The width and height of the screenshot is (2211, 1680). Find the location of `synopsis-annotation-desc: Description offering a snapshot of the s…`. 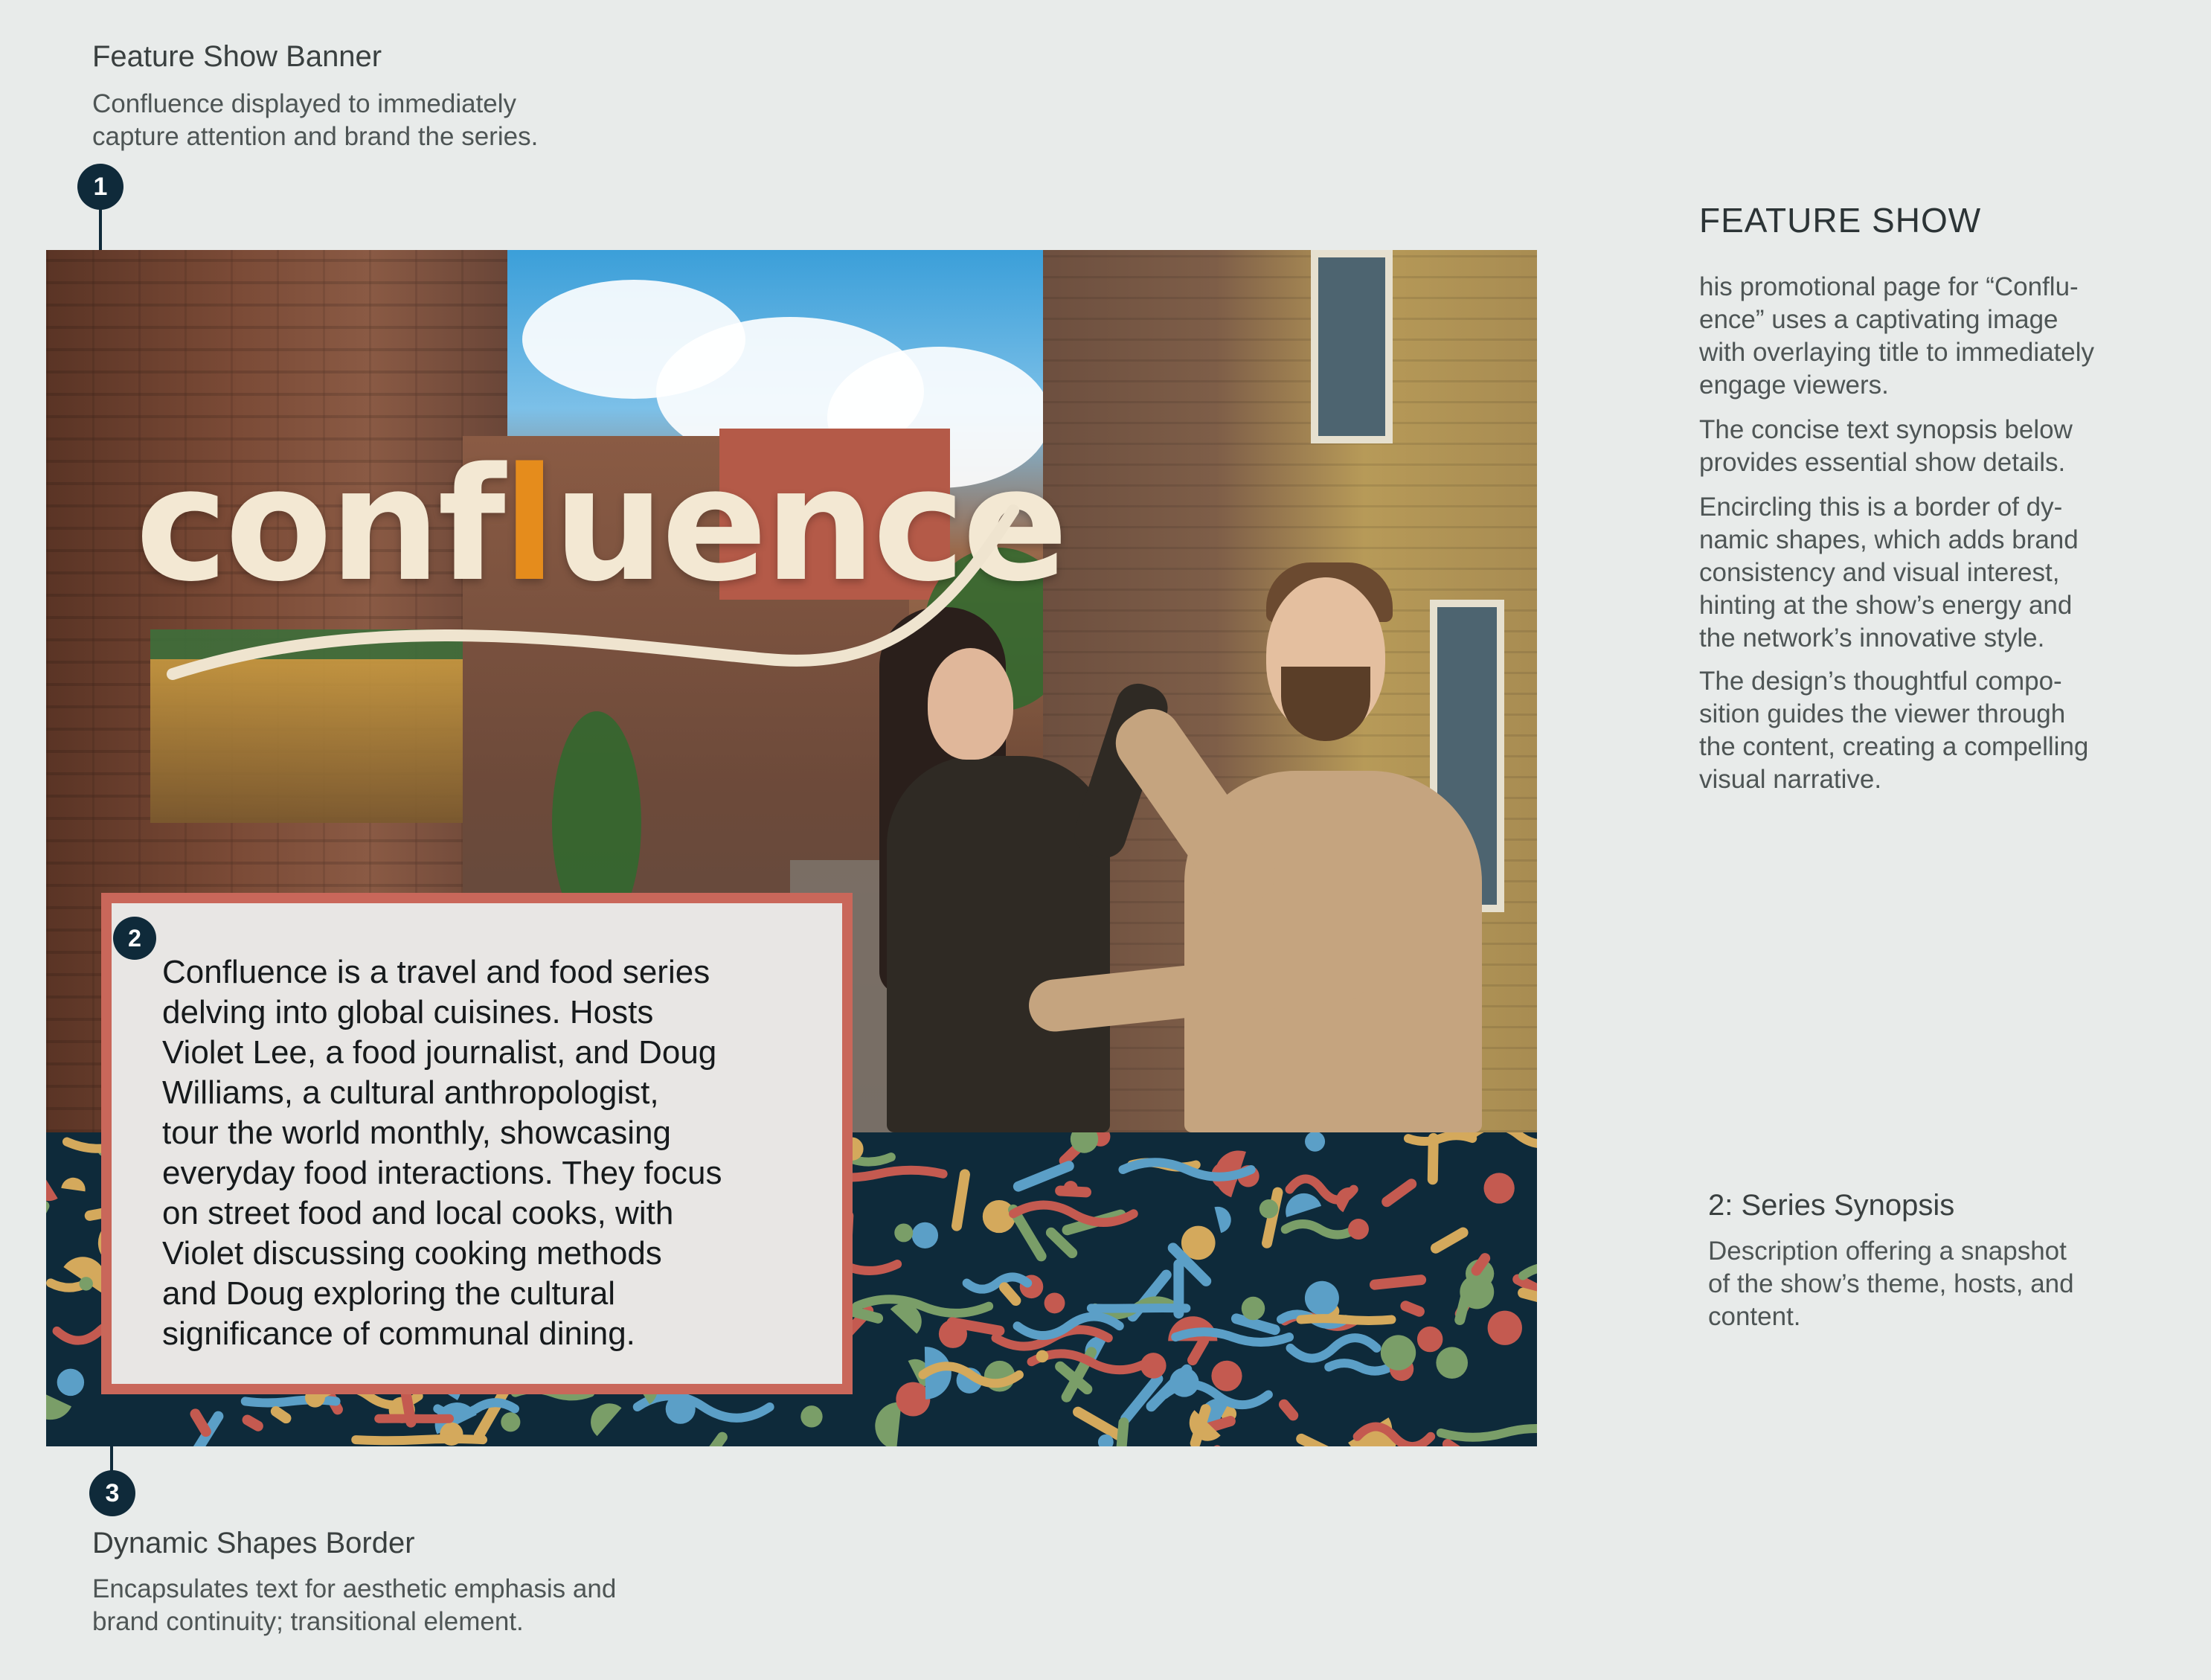

synopsis-annotation-desc: Description offering a snapshot of the s… is located at coordinates (1891, 1284).